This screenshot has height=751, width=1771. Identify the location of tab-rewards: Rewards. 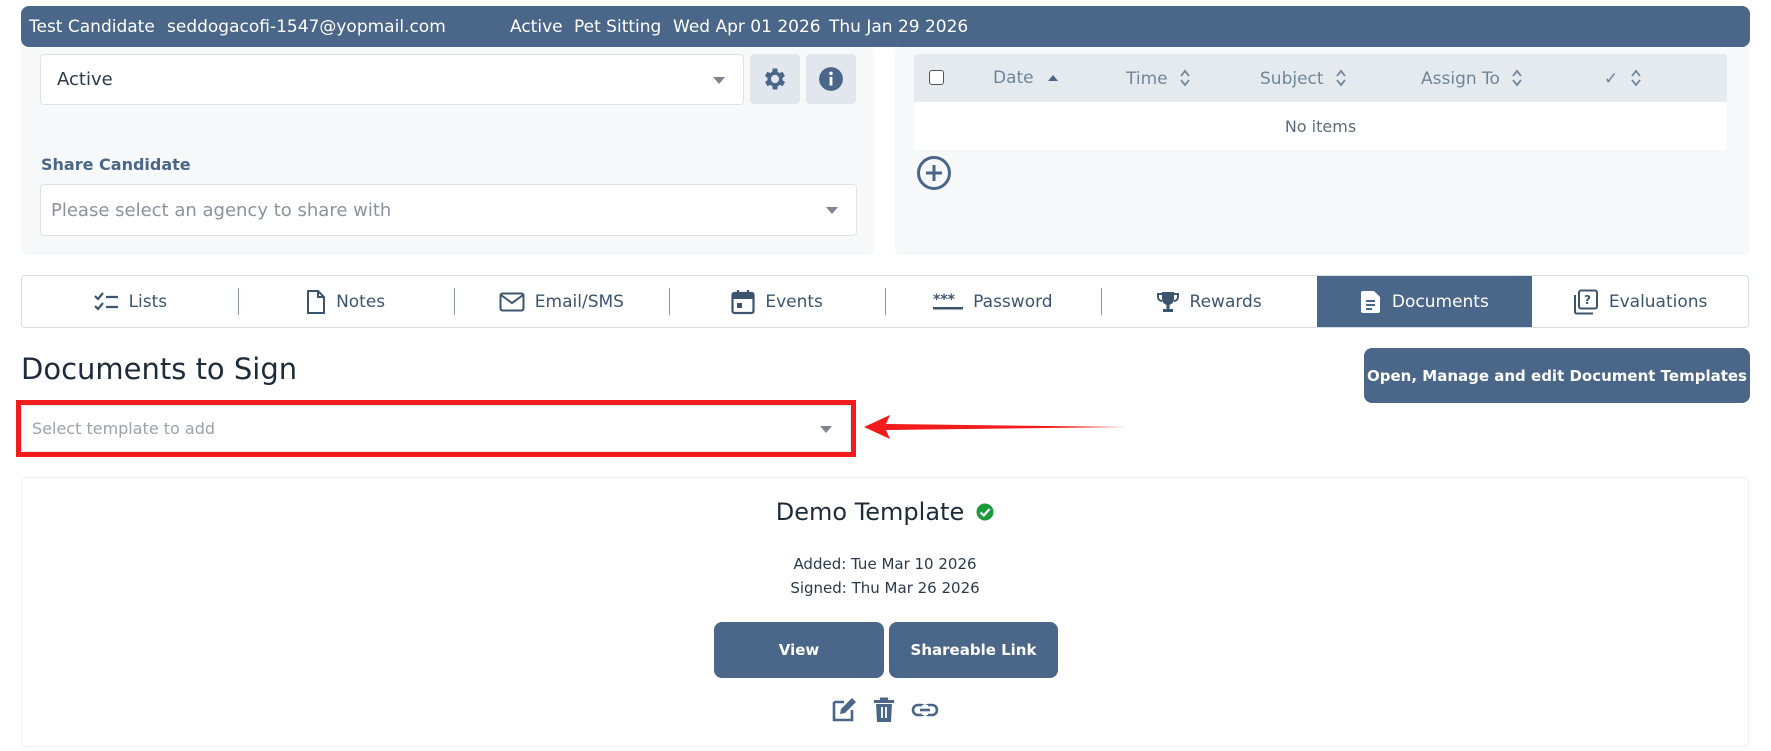
(1208, 301).